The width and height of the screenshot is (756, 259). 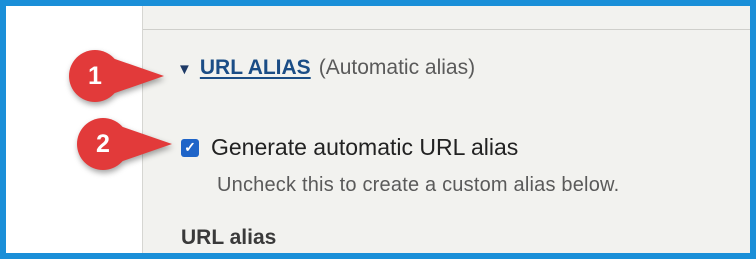 I want to click on triangle-down-icon: ▼, so click(x=184, y=69).